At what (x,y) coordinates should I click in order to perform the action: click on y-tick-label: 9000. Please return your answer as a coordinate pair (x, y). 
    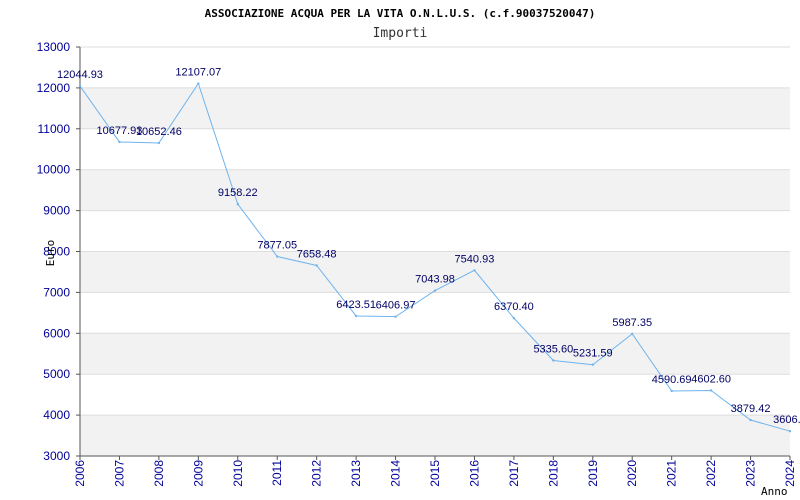
    Looking at the image, I should click on (56, 211).